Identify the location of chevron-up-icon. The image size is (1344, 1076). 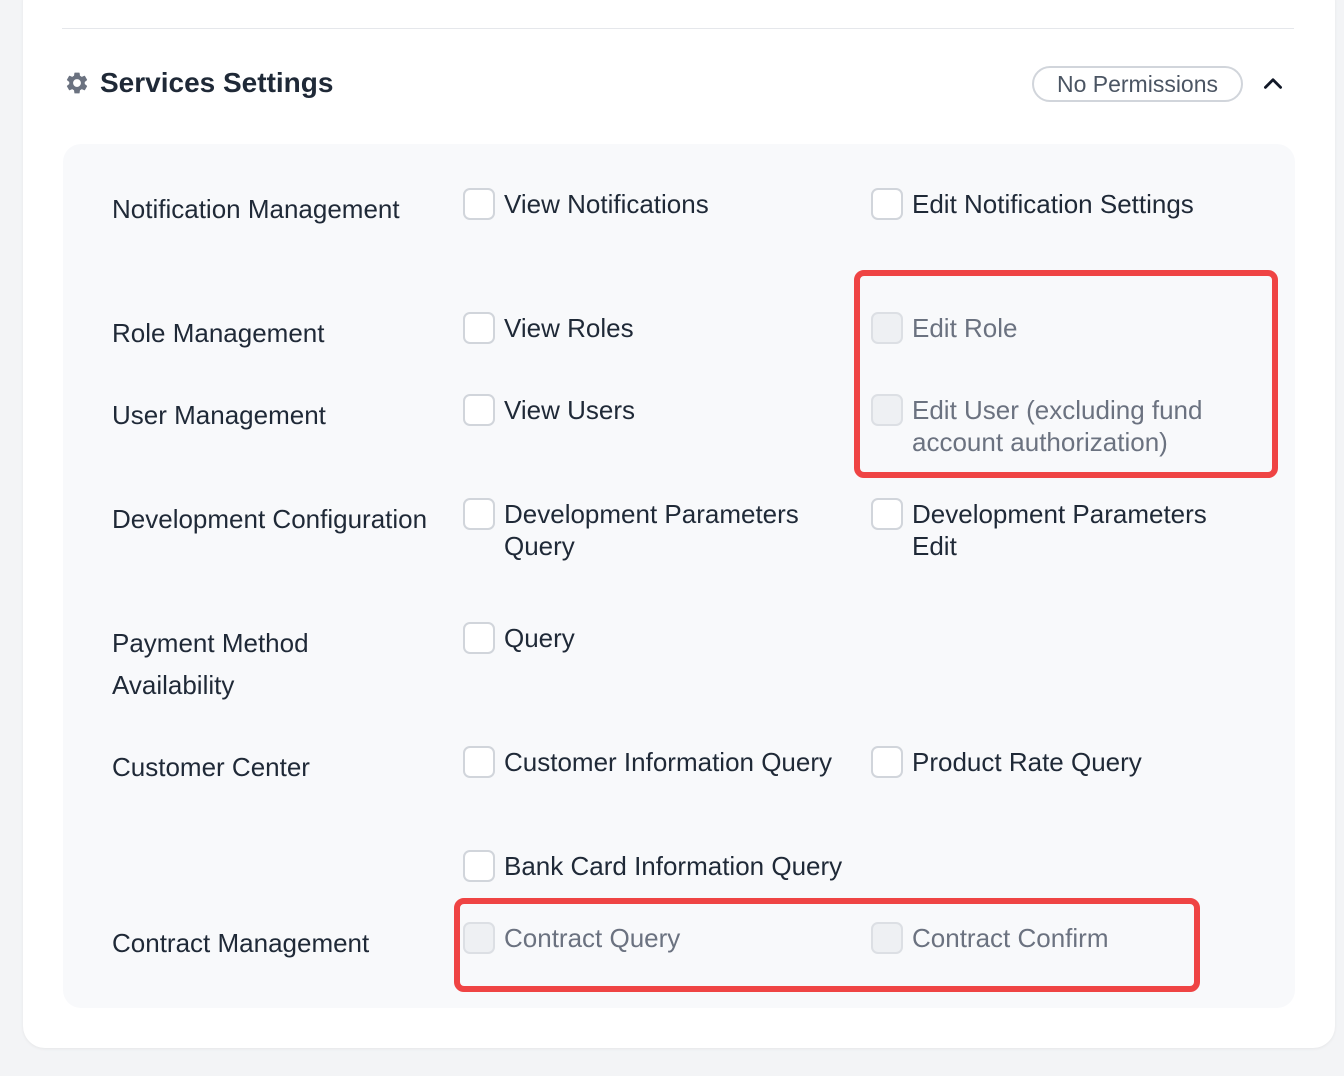
(1273, 83).